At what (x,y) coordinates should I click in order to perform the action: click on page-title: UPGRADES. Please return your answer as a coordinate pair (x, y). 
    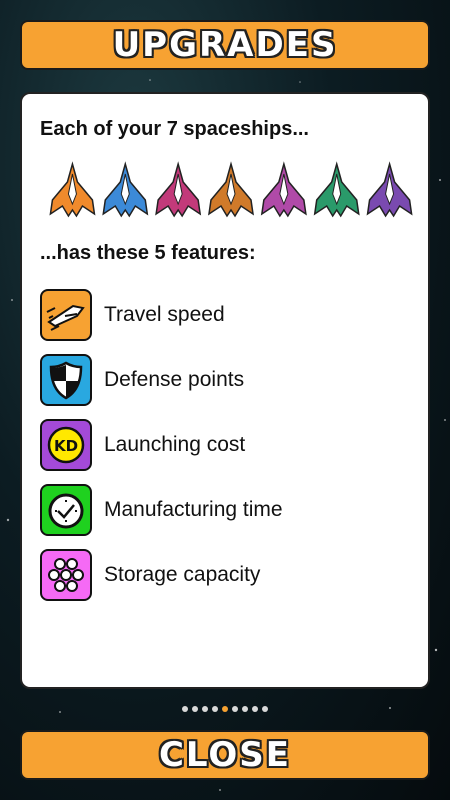
    Looking at the image, I should click on (225, 45).